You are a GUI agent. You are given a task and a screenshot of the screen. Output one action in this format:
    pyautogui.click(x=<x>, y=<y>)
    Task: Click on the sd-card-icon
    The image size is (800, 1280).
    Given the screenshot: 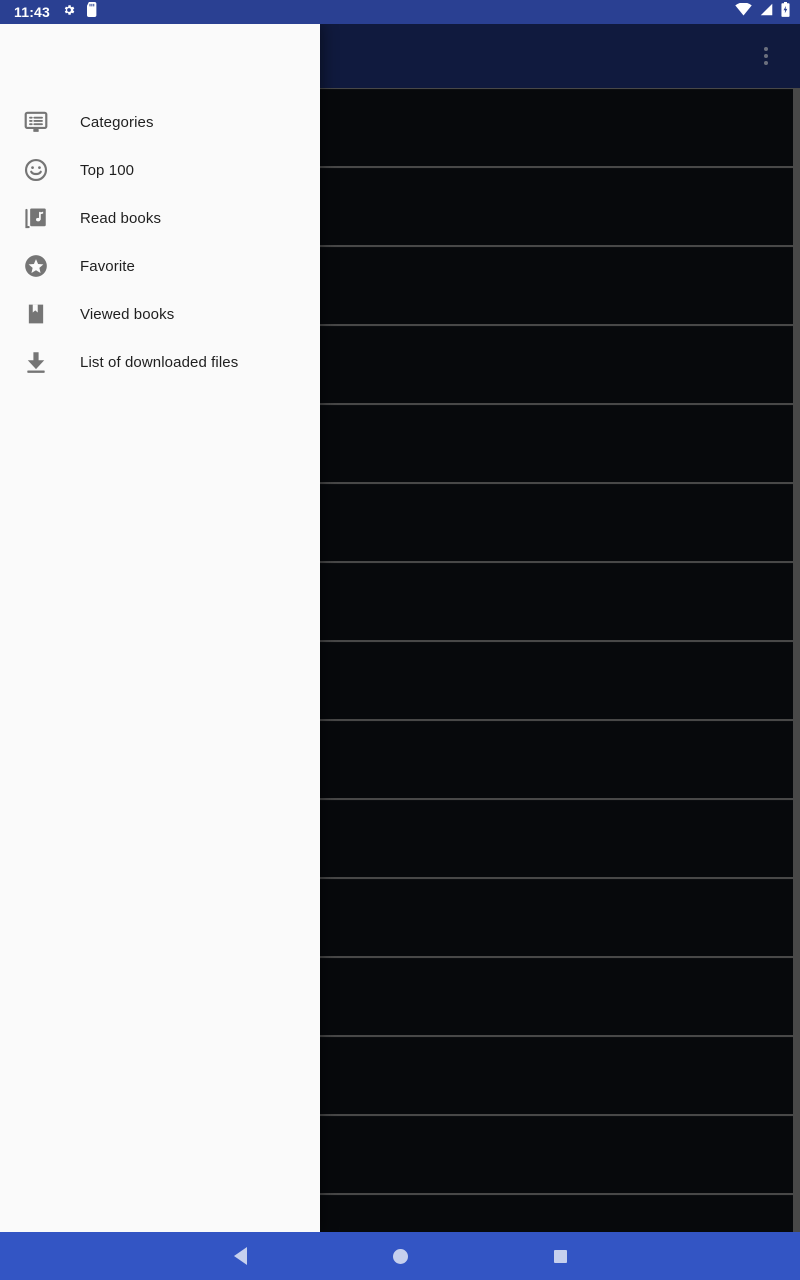 What is the action you would take?
    pyautogui.click(x=92, y=12)
    